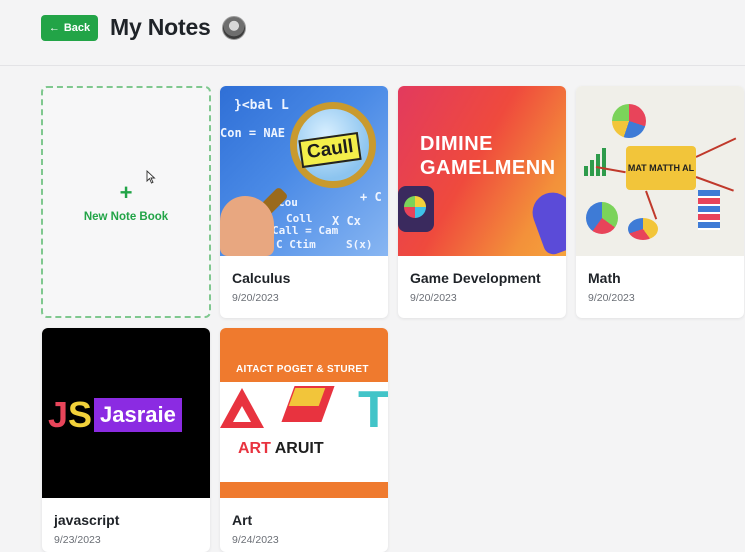 Image resolution: width=745 pixels, height=552 pixels. I want to click on thumb-text: Con = NAE, so click(253, 133).